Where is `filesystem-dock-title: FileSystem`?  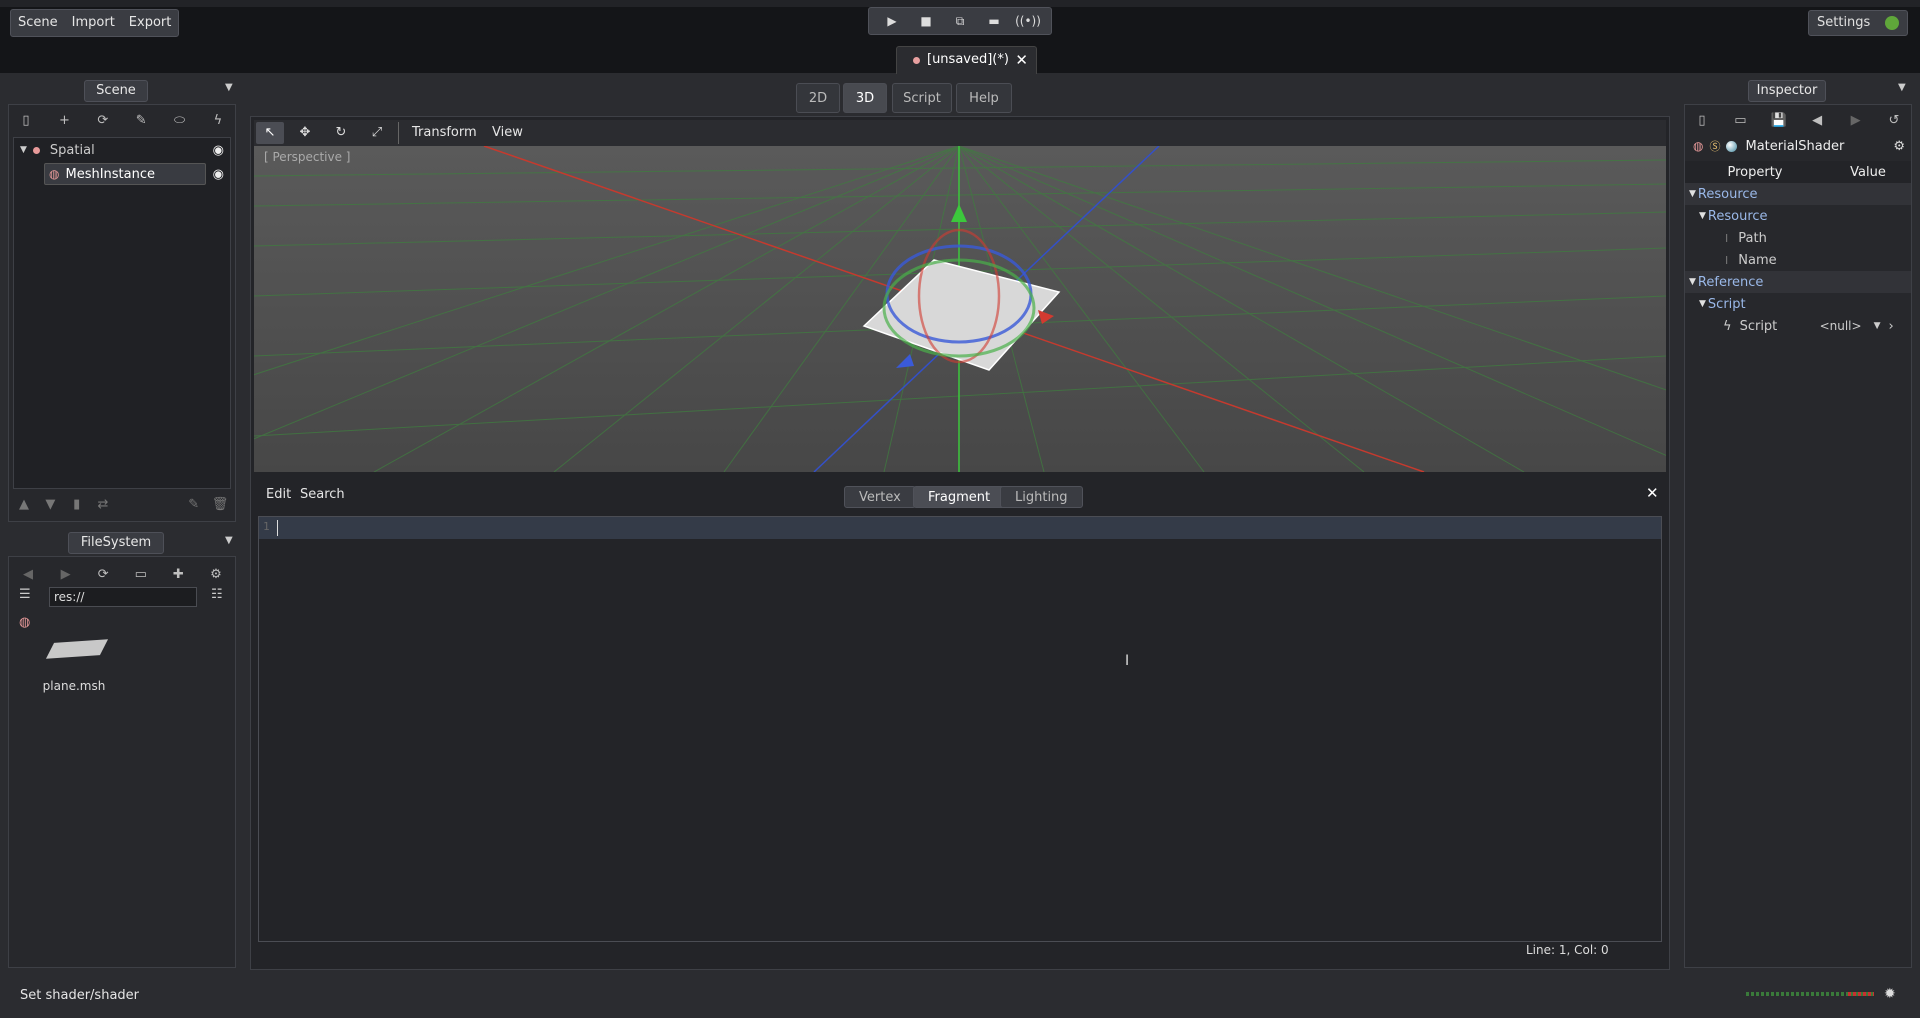 filesystem-dock-title: FileSystem is located at coordinates (116, 543).